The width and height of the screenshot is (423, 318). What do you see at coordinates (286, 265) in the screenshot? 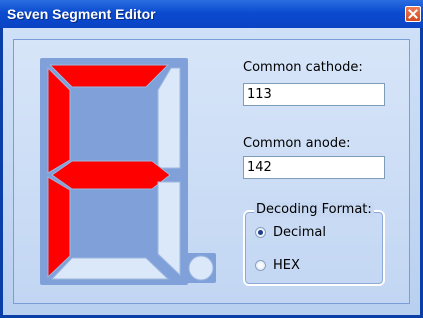
I see `radio-hex-label: HEX` at bounding box center [286, 265].